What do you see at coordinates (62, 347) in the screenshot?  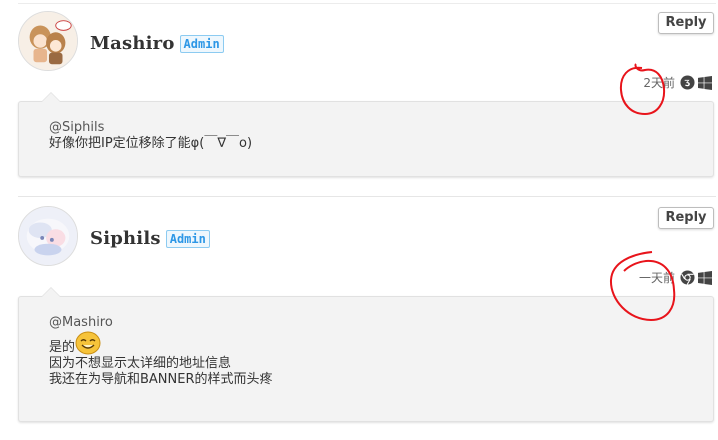 I see `comment-text: 是的` at bounding box center [62, 347].